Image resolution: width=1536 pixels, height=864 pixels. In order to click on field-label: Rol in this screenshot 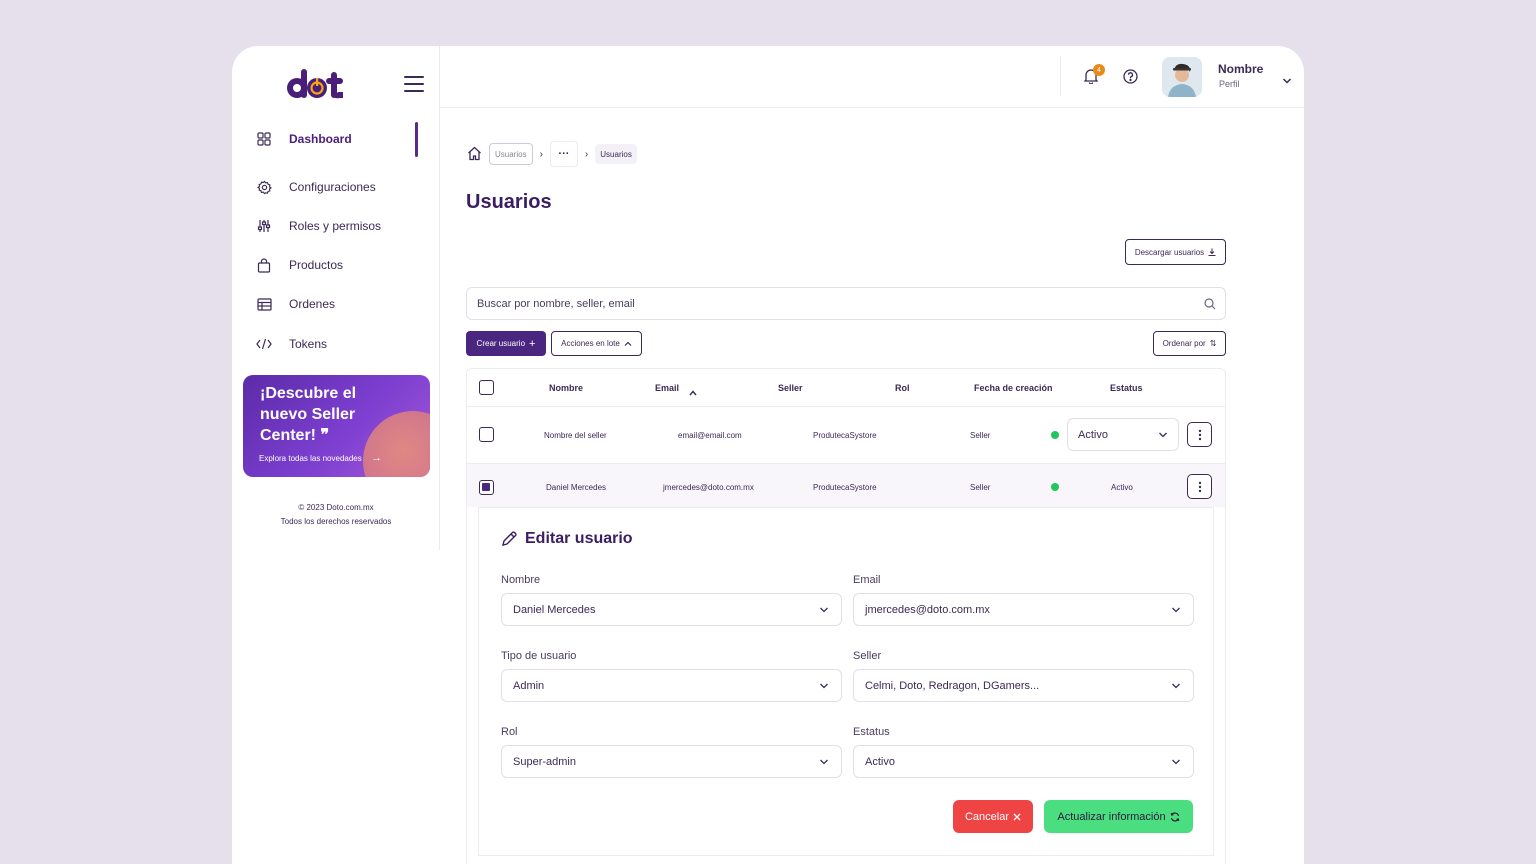, I will do `click(509, 732)`.